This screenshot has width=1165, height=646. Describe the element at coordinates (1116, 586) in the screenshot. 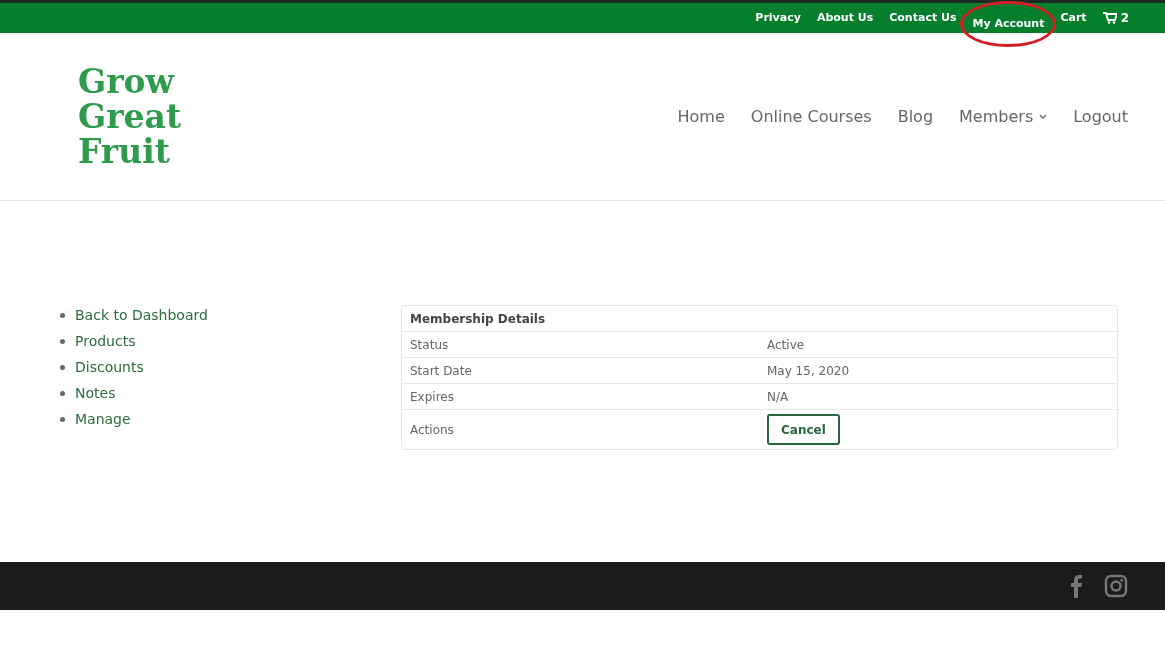

I see `instagram-icon` at that location.